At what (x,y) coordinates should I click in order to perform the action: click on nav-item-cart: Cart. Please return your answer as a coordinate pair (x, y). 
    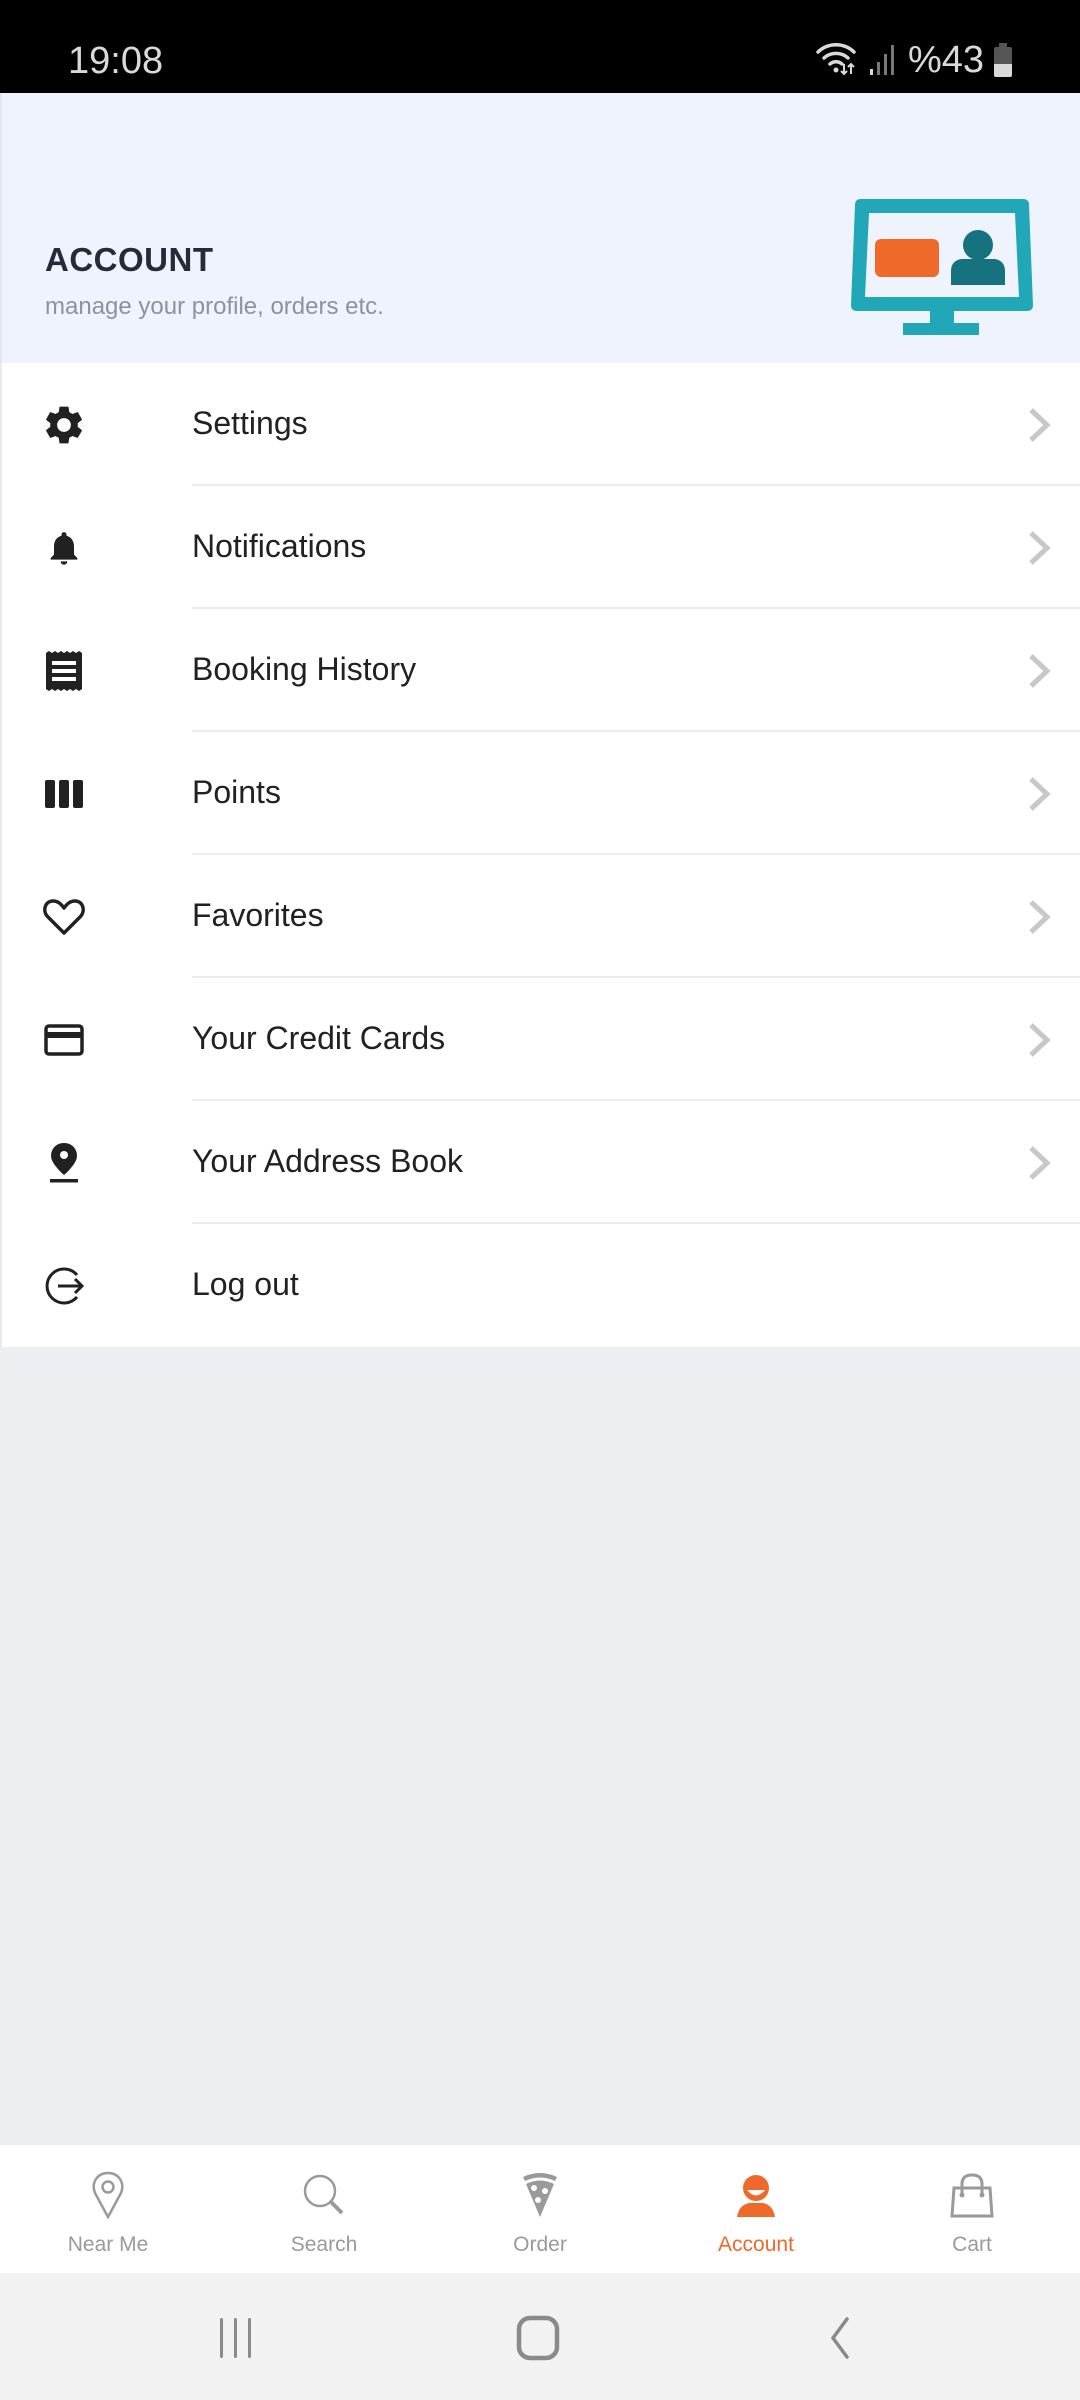
    Looking at the image, I should click on (972, 2209).